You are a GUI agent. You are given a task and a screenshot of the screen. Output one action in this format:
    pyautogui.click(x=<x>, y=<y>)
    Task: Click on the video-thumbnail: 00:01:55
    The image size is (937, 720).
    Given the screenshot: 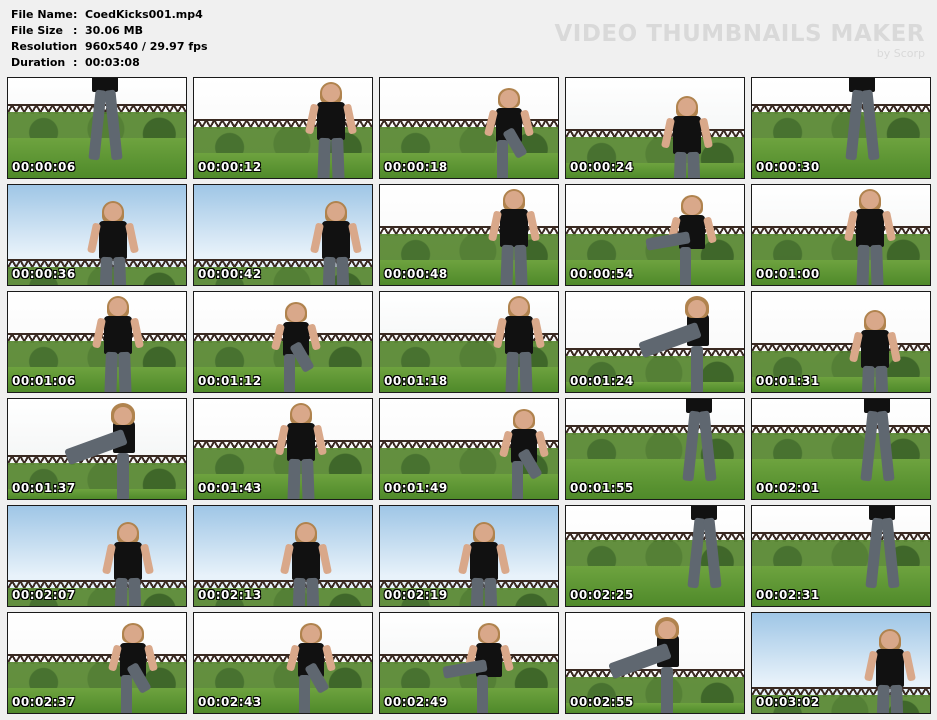 What is the action you would take?
    pyautogui.click(x=655, y=449)
    